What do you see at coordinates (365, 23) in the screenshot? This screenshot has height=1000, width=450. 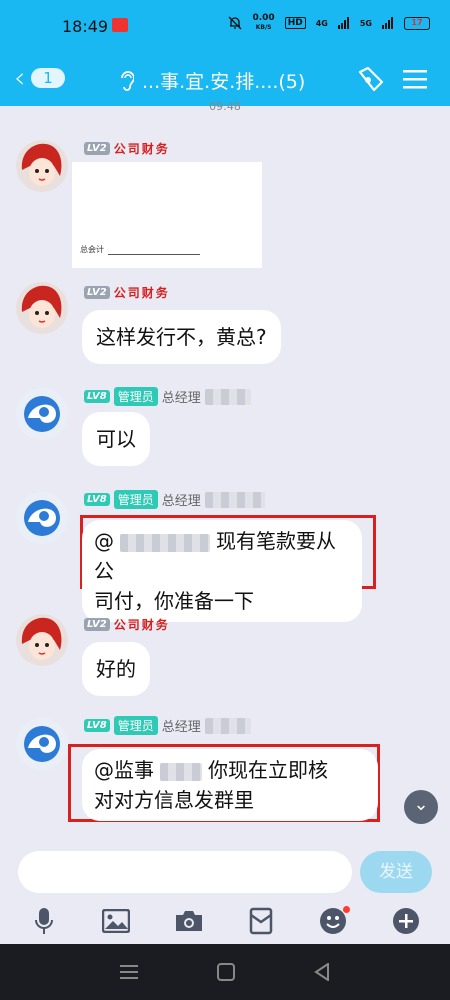 I see `net2-label: 5G` at bounding box center [365, 23].